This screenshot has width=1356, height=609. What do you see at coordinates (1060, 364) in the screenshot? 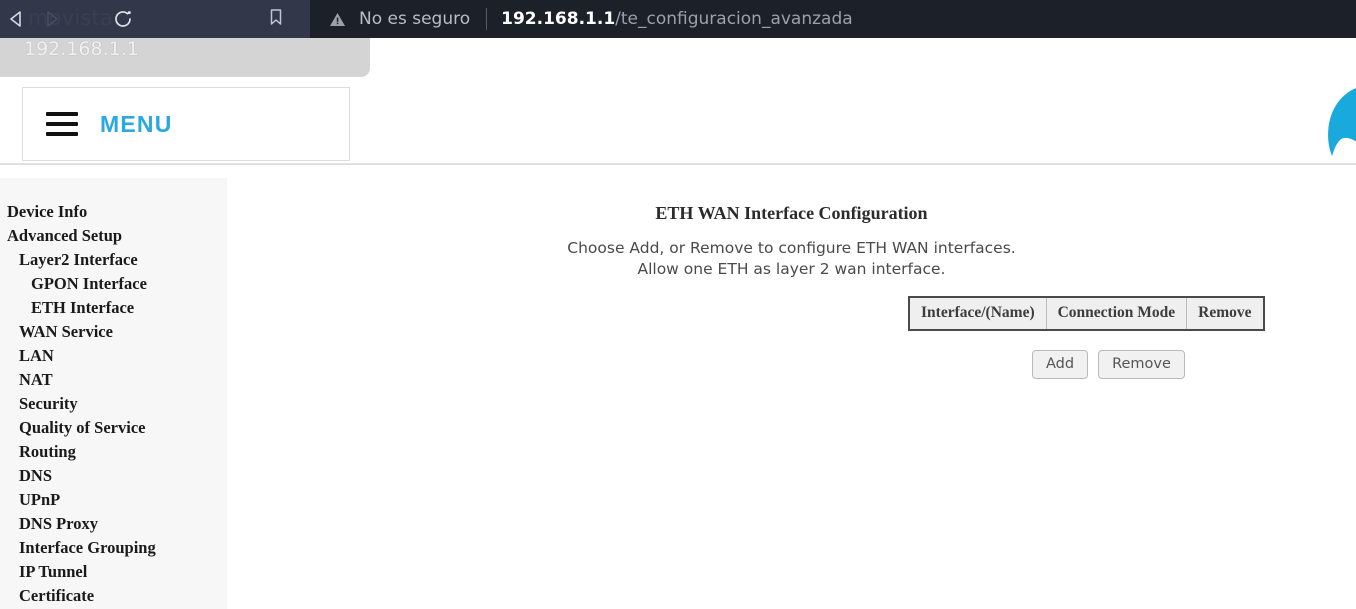
I see `add-button: Add` at bounding box center [1060, 364].